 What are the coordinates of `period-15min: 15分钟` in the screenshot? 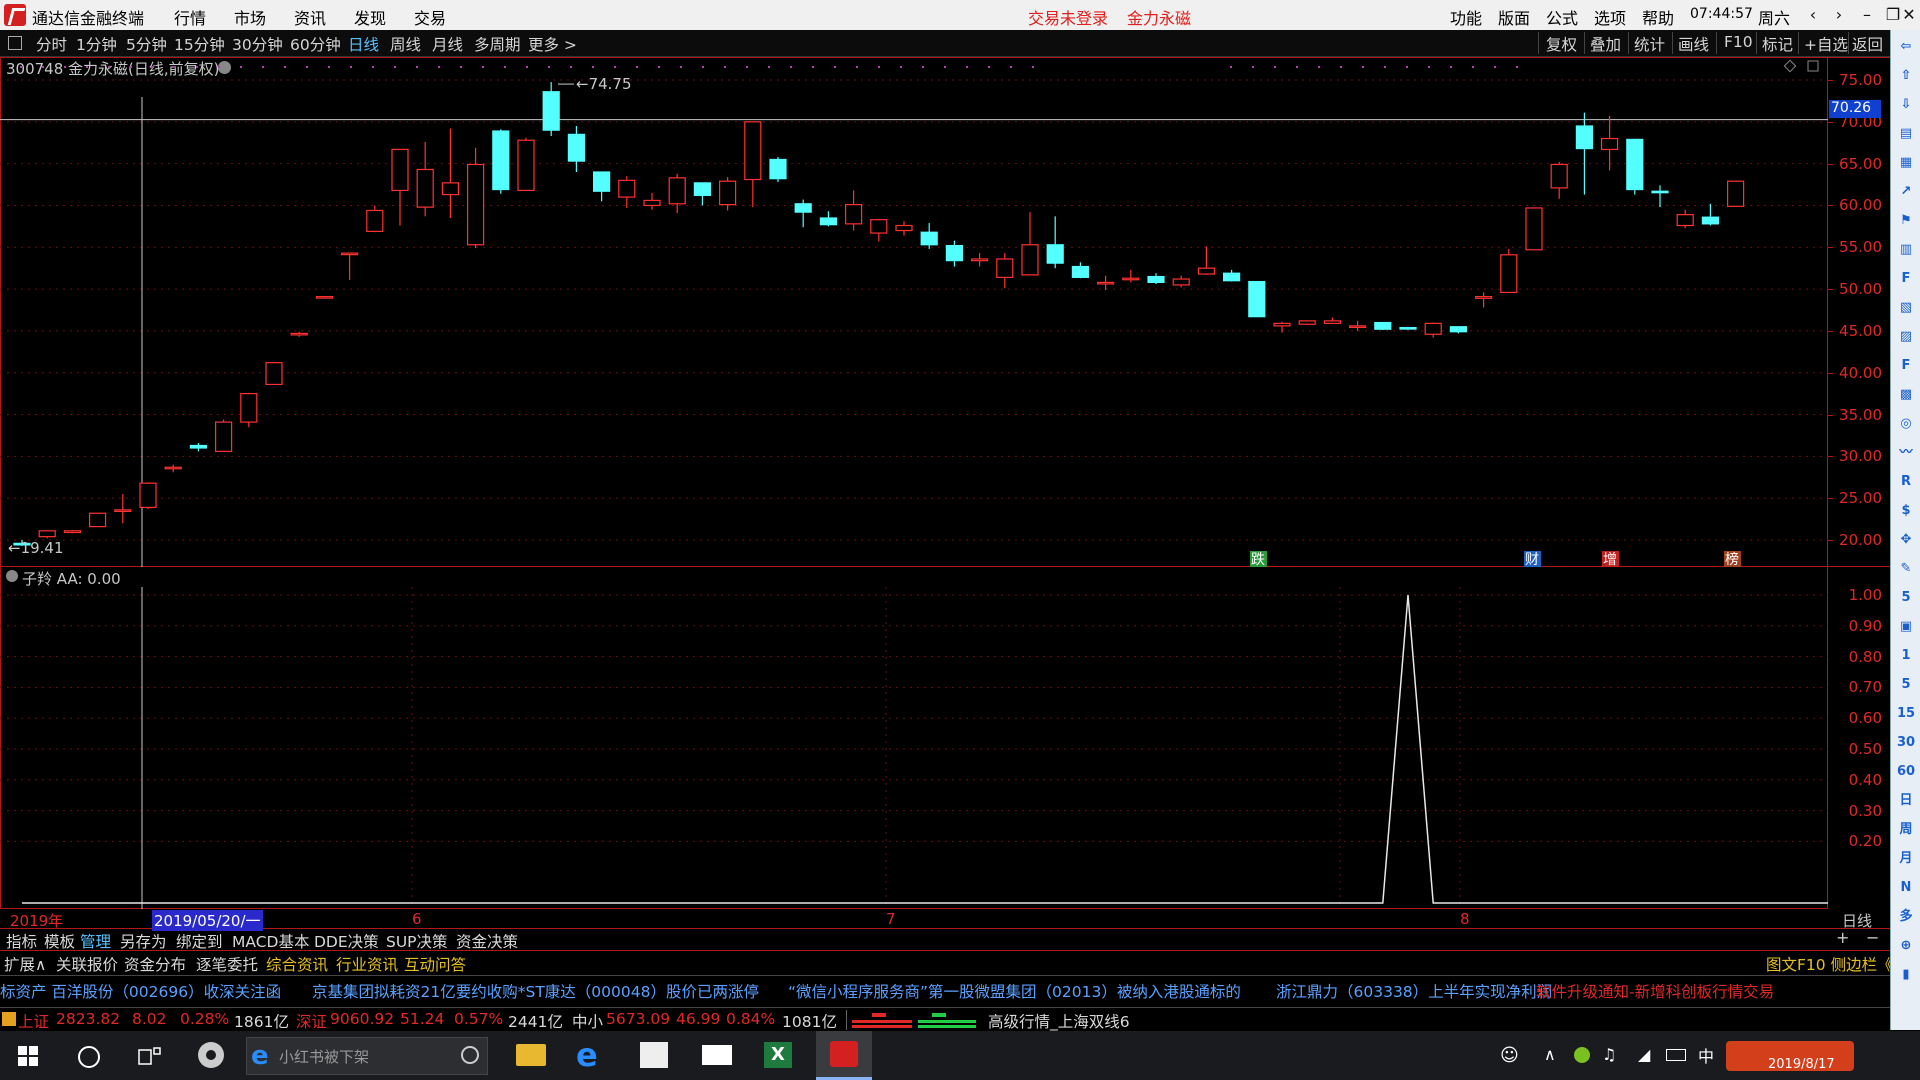 It's located at (199, 44).